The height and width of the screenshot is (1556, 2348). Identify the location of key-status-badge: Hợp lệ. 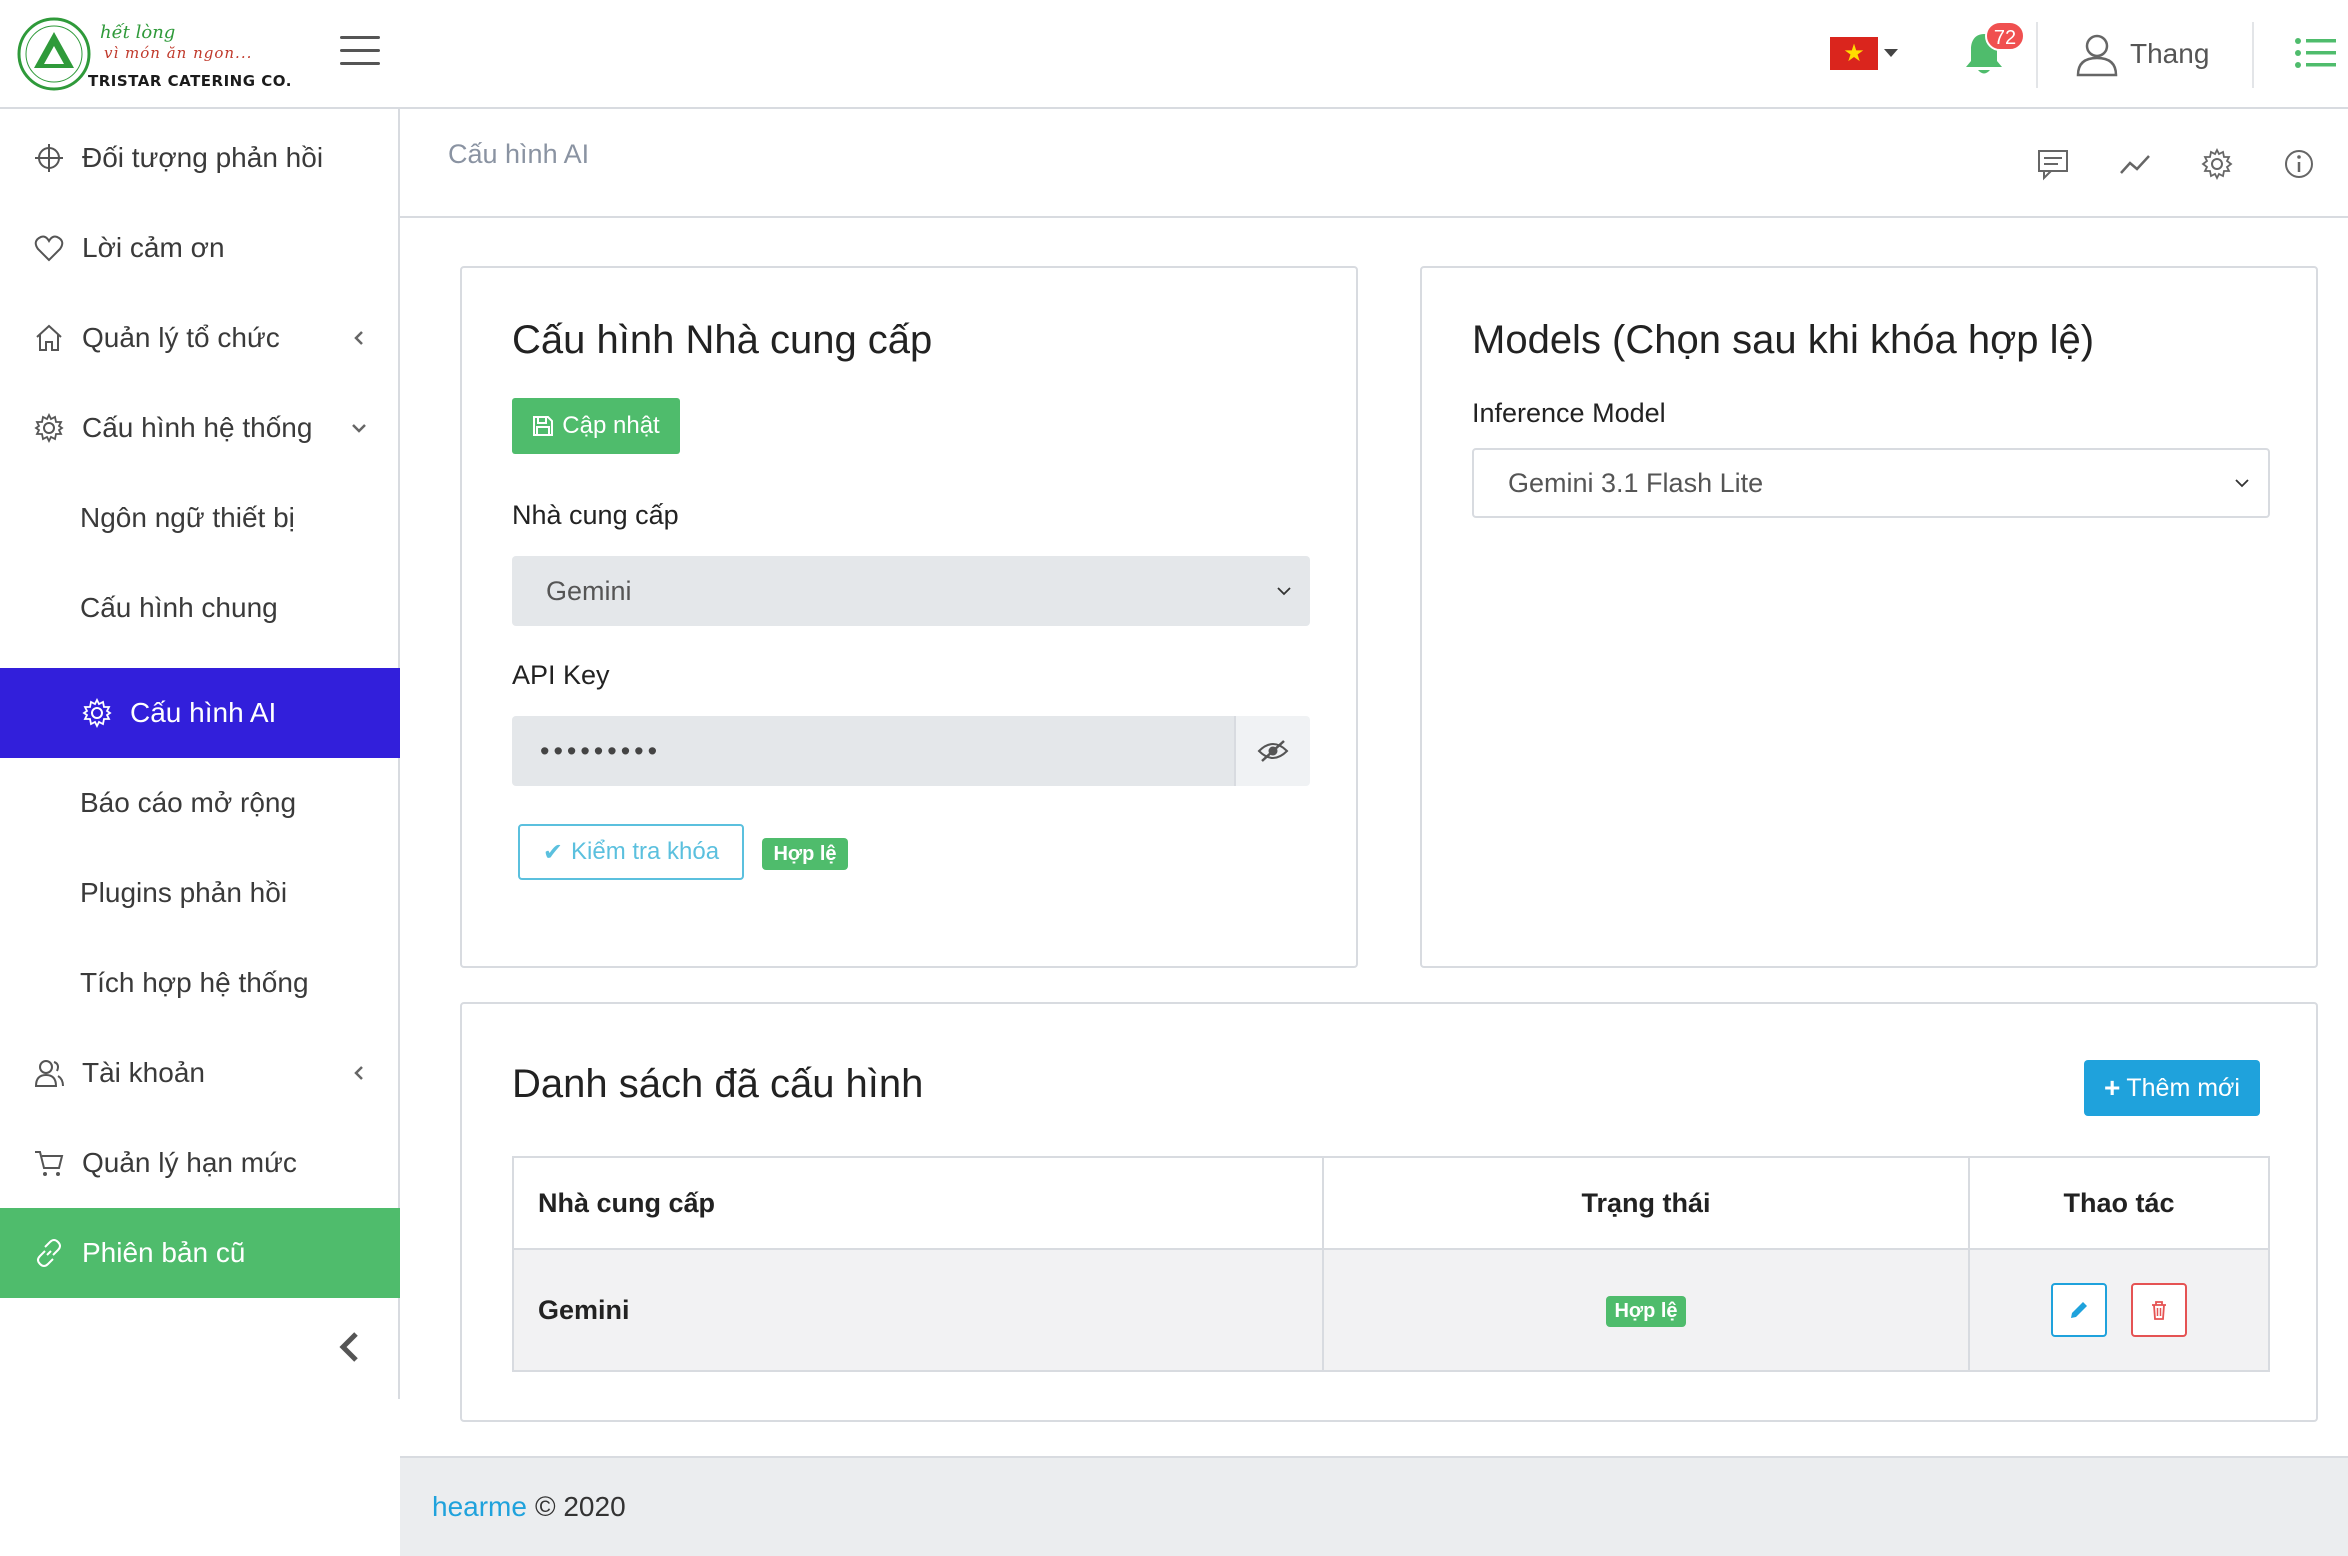
(805, 854).